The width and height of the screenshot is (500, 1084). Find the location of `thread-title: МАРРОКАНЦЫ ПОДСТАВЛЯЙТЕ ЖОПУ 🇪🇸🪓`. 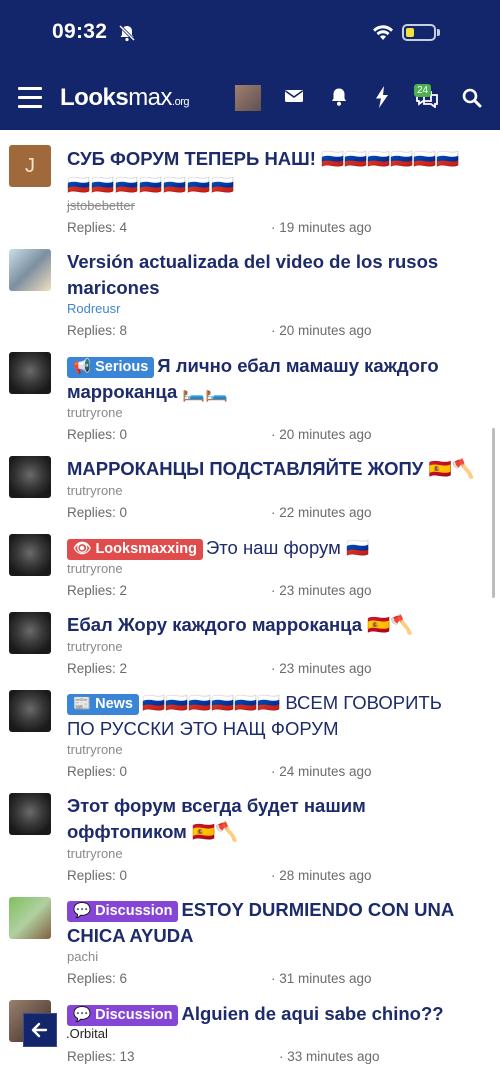

thread-title: МАРРОКАНЦЫ ПОДСТАВЛЯЙТЕ ЖОПУ 🇪🇸🪓 is located at coordinates (272, 469).